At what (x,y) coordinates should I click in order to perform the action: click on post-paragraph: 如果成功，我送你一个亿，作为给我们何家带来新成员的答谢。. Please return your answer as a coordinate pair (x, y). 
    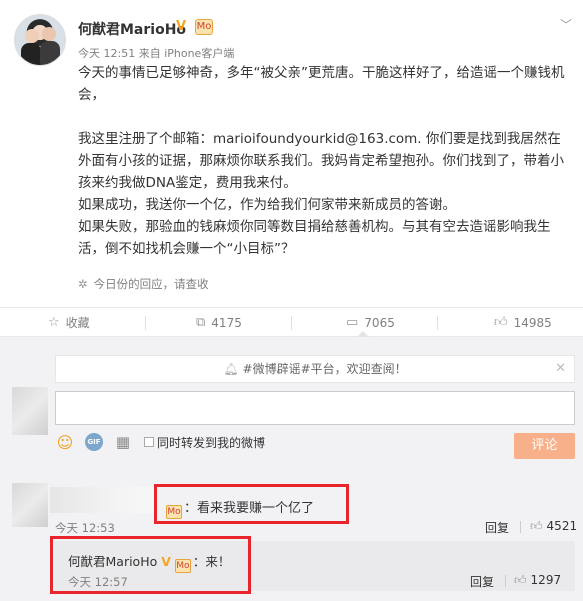
    Looking at the image, I should click on (267, 205).